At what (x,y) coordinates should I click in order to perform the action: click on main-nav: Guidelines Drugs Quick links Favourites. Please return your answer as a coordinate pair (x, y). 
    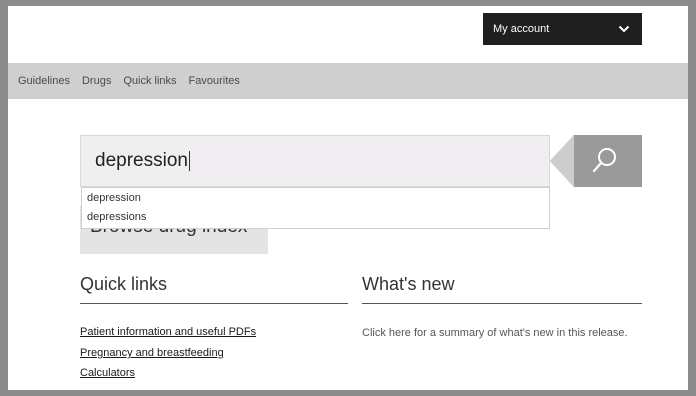
    Looking at the image, I should click on (348, 81).